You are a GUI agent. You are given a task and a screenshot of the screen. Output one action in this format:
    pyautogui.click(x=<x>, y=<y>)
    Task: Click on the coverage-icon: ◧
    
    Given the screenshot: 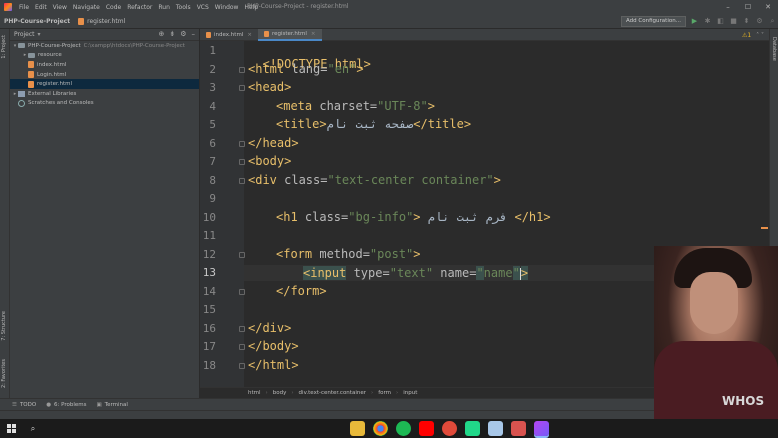 What is the action you would take?
    pyautogui.click(x=720, y=21)
    